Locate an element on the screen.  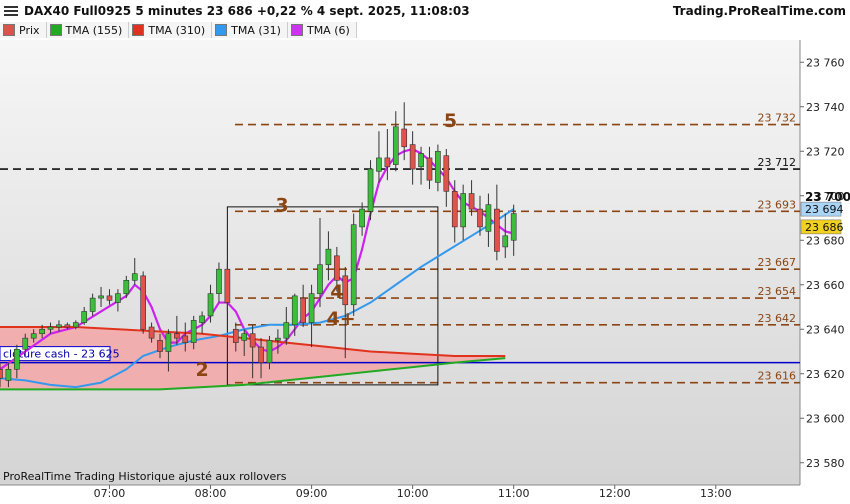
legend-label: TMA (31) is located at coordinates (256, 30).